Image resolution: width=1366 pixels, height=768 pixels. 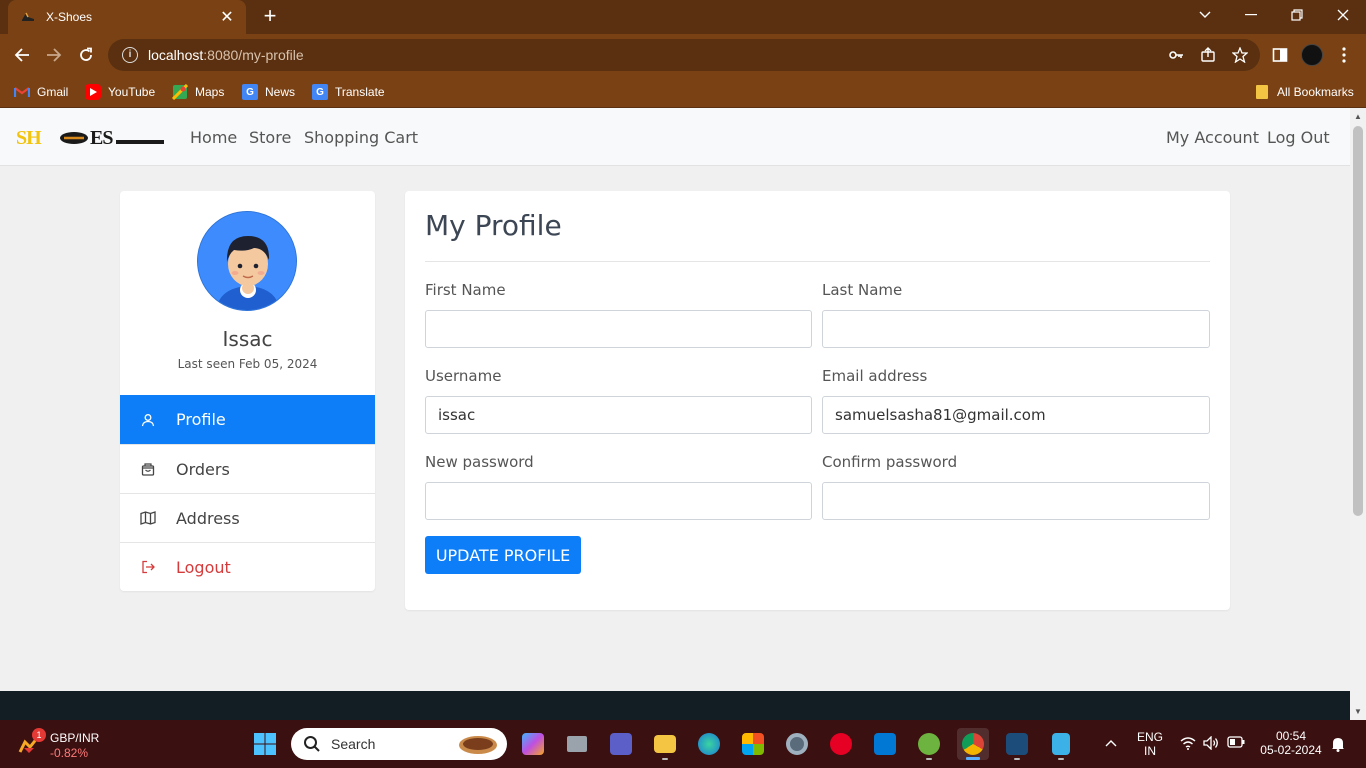 What do you see at coordinates (22, 55) in the screenshot?
I see `back-arrow-icon` at bounding box center [22, 55].